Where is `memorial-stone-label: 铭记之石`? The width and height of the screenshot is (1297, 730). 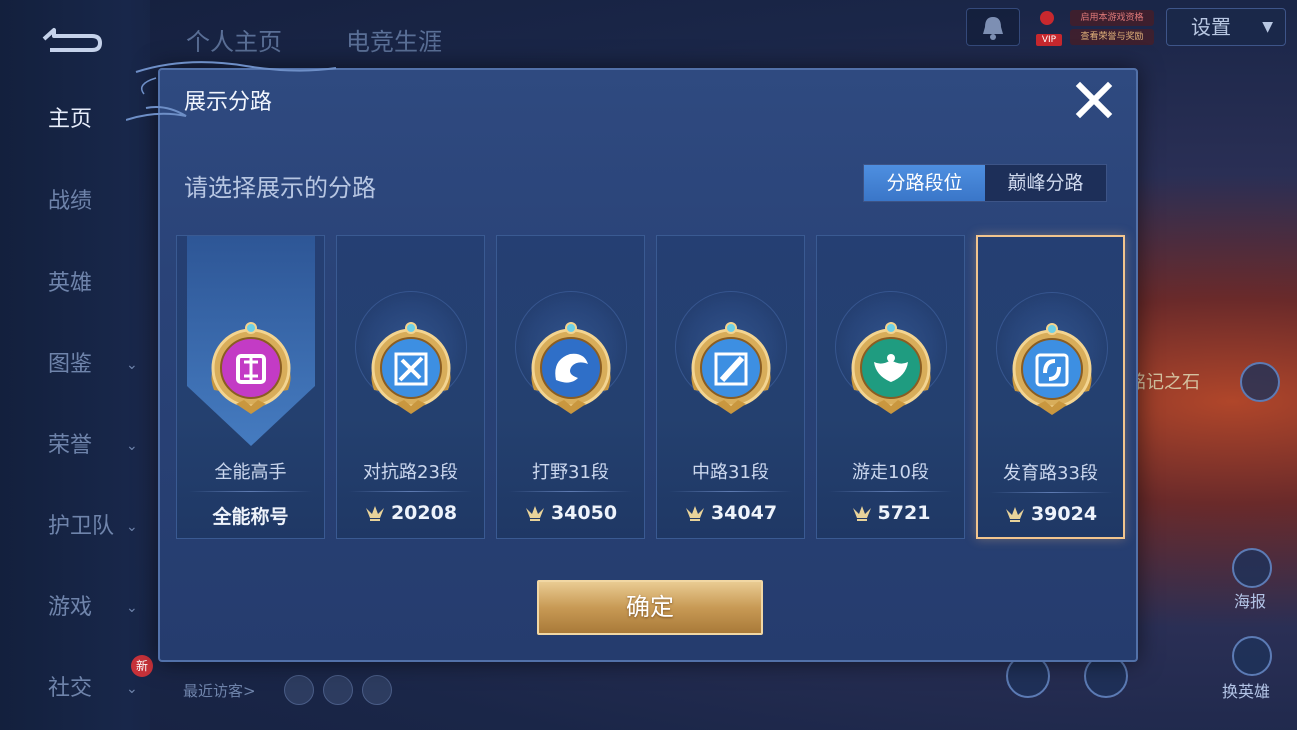
memorial-stone-label: 铭记之石 is located at coordinates (1164, 381).